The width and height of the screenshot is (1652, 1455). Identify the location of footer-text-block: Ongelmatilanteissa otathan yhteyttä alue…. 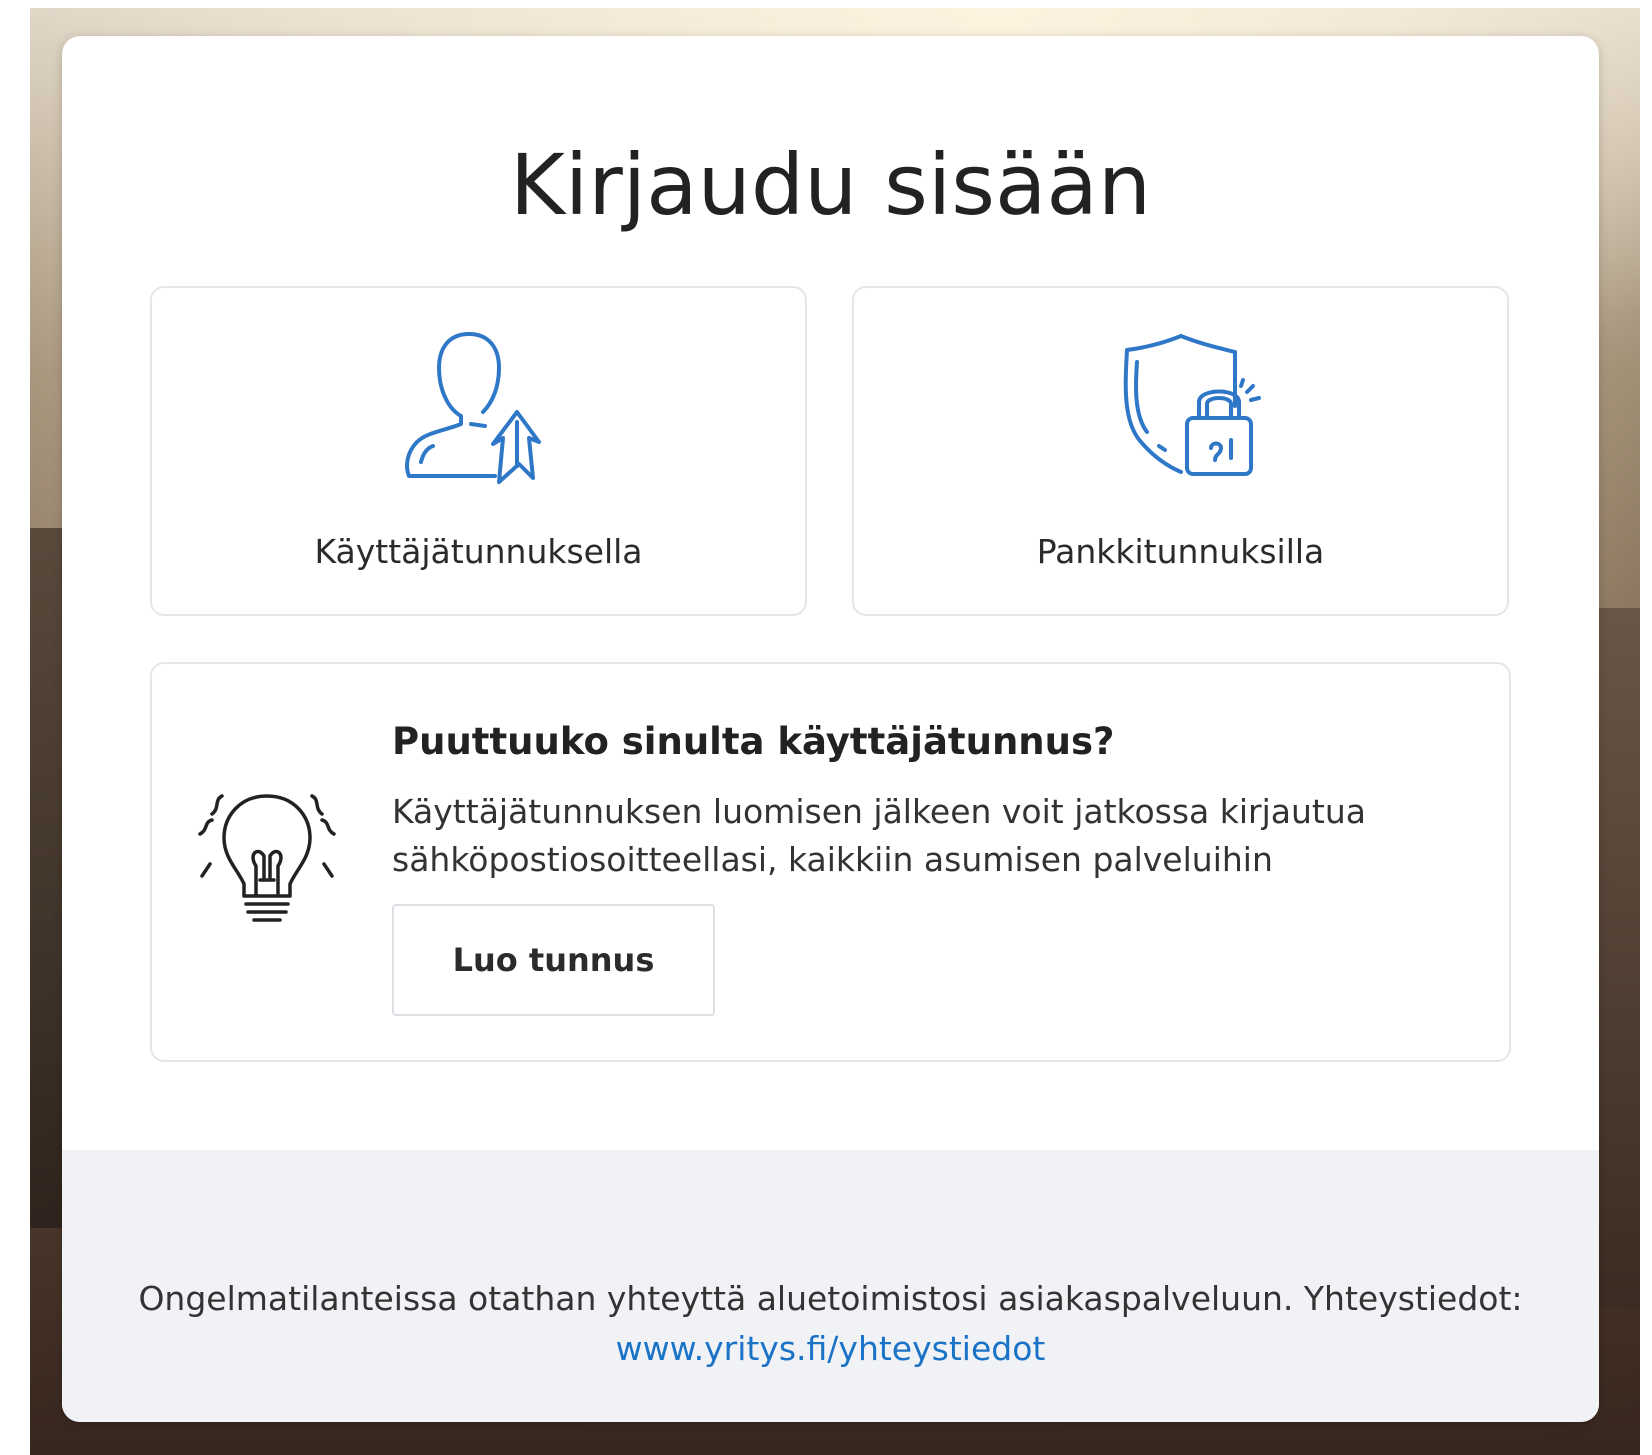
(830, 1324).